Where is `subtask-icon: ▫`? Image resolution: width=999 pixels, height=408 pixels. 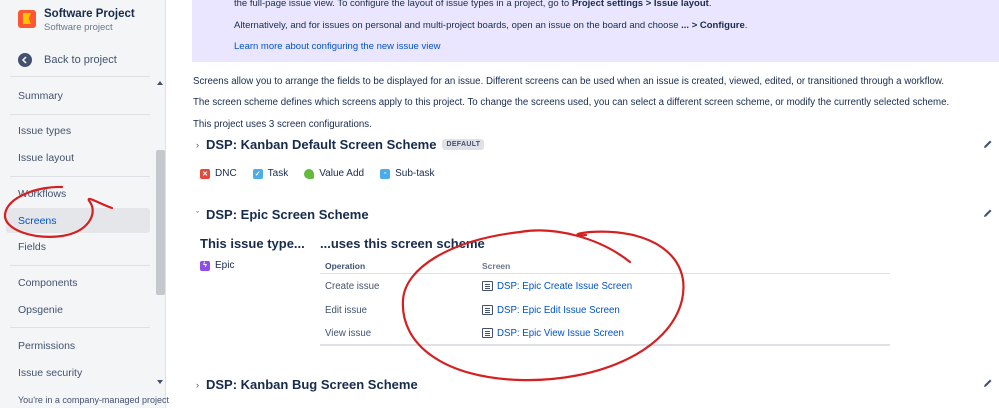 subtask-icon: ▫ is located at coordinates (385, 173).